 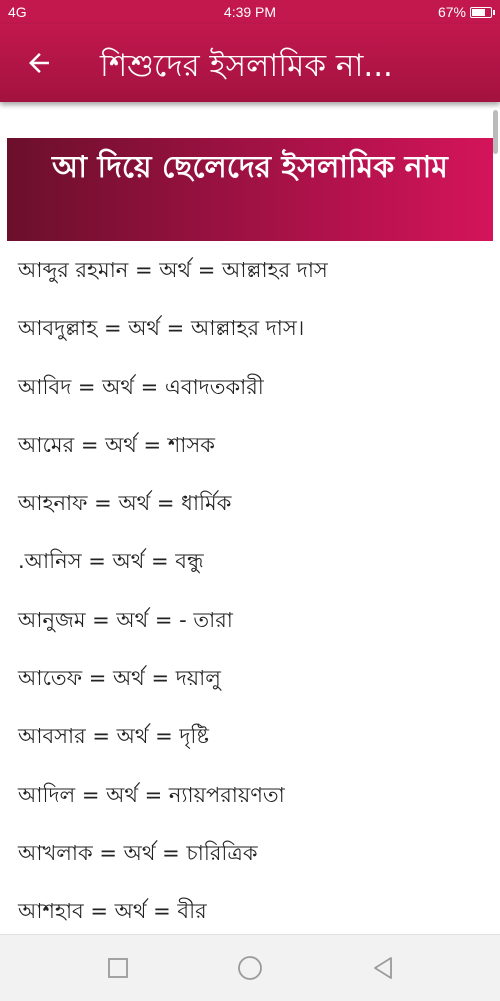 I want to click on status-time: 4:39 PM, so click(x=250, y=12).